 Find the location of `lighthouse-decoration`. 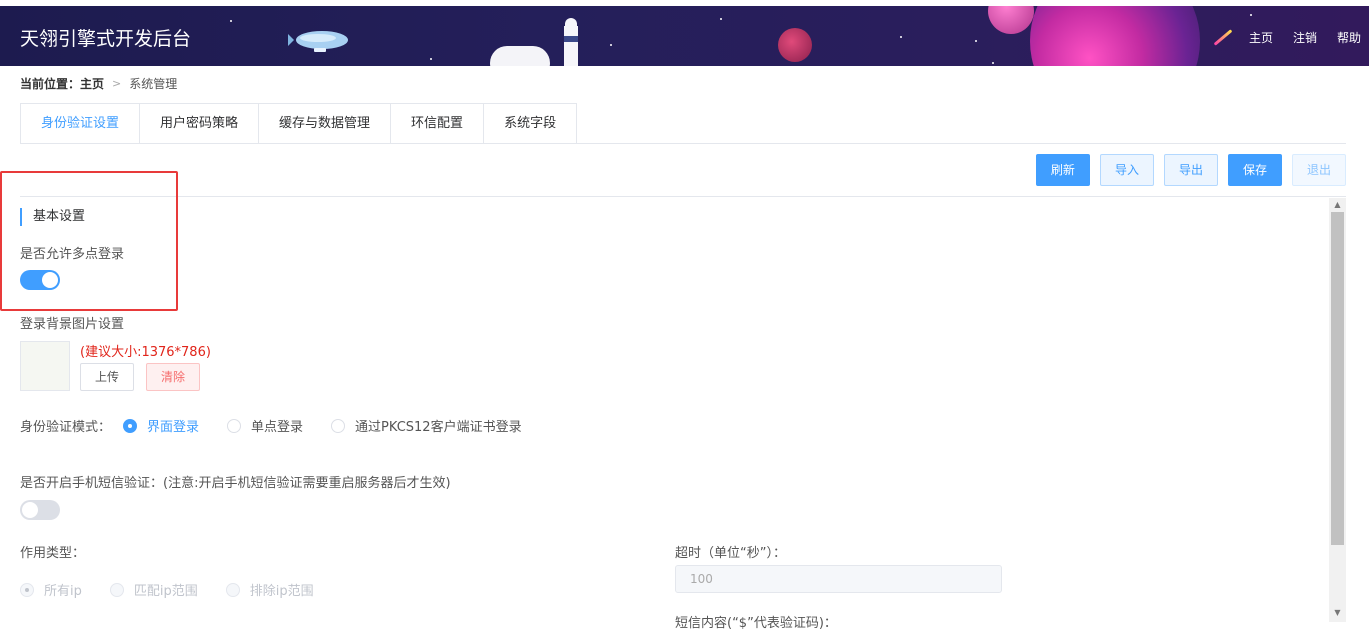

lighthouse-decoration is located at coordinates (571, 42).